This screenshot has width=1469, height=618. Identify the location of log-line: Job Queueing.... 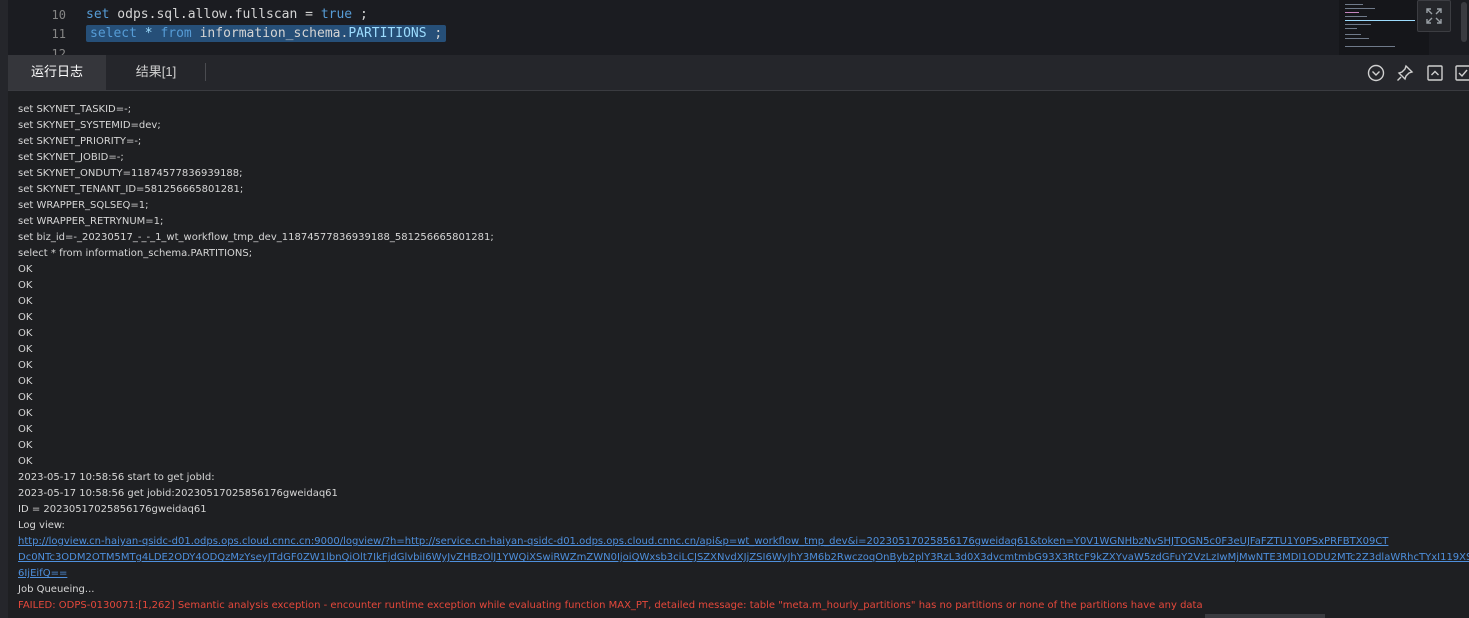
(56, 589).